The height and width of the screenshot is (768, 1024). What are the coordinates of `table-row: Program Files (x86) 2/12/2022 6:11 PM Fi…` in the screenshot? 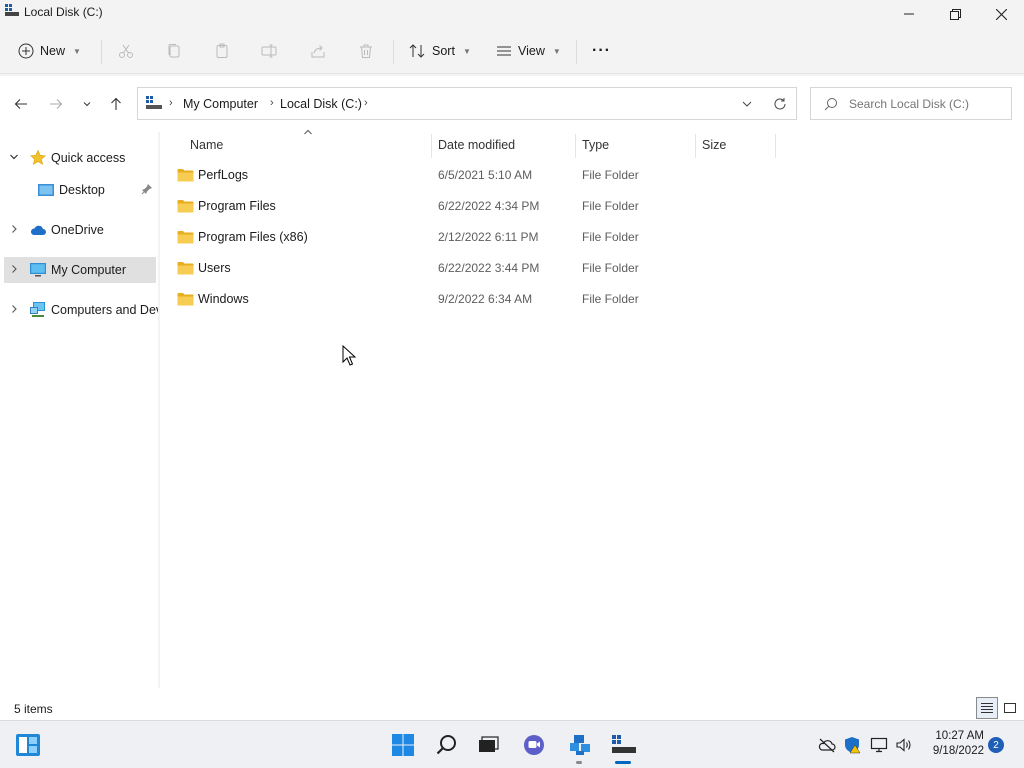 It's located at (472, 238).